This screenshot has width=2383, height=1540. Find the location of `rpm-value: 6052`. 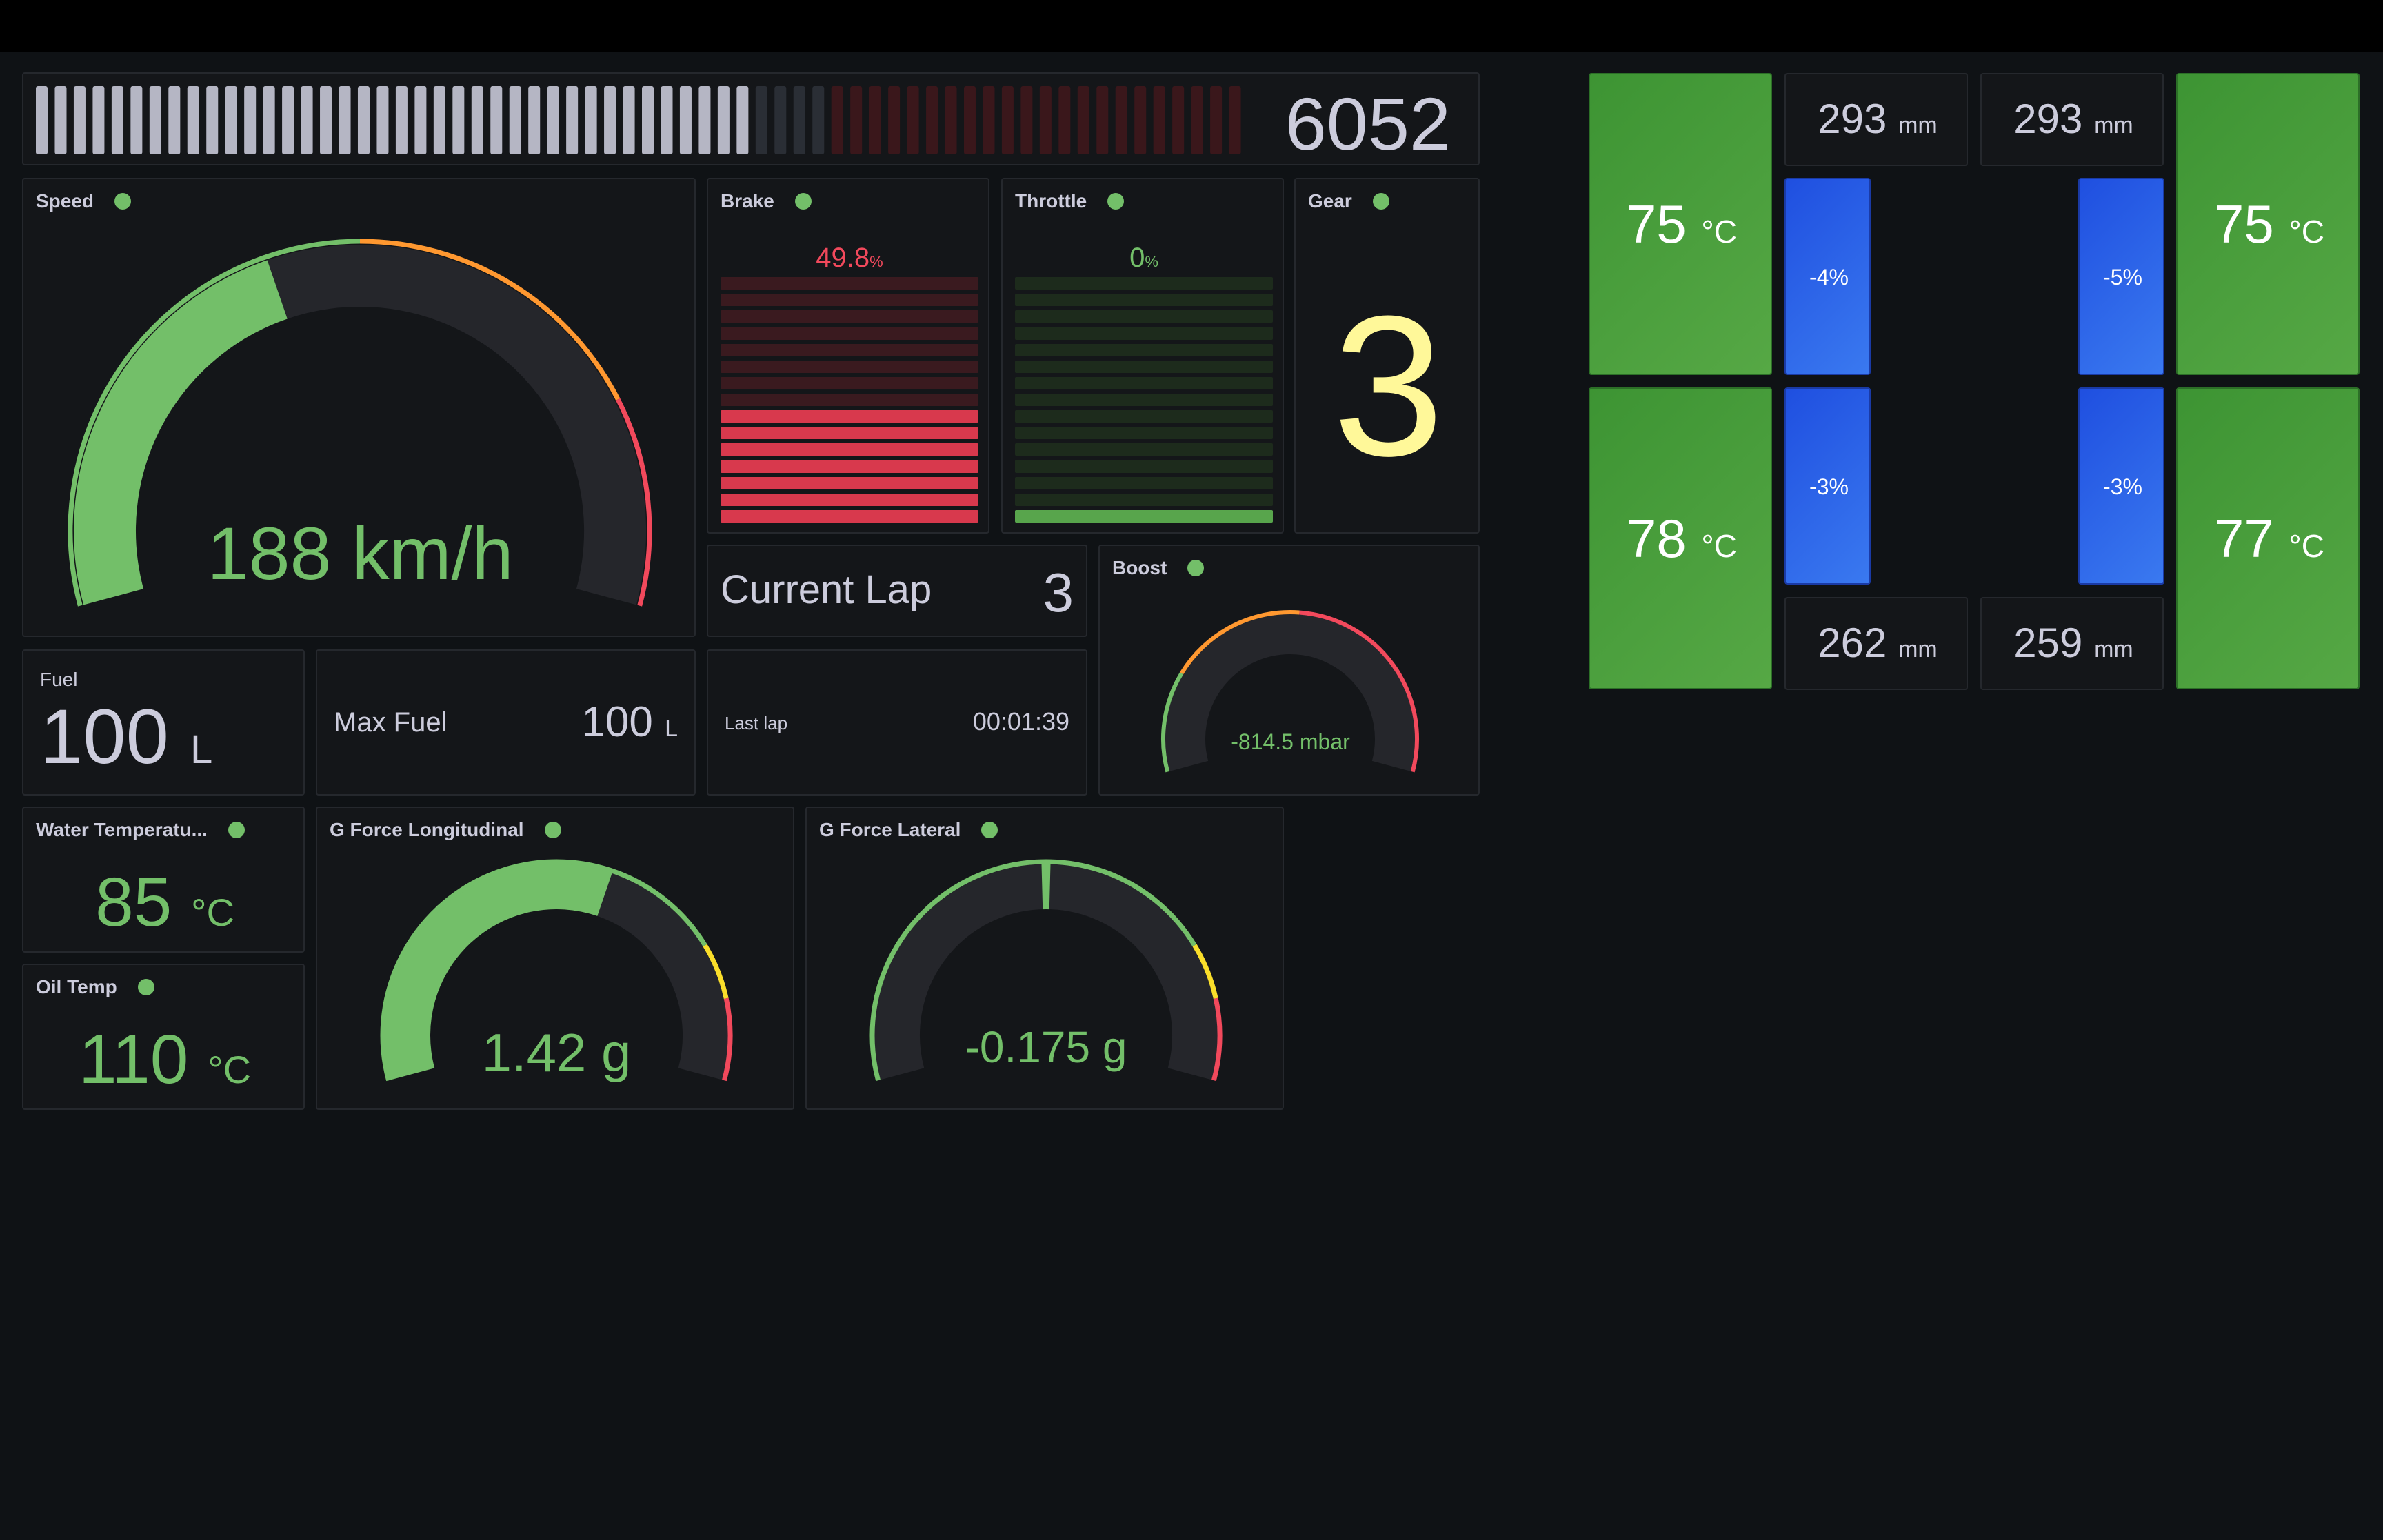

rpm-value: 6052 is located at coordinates (1368, 124).